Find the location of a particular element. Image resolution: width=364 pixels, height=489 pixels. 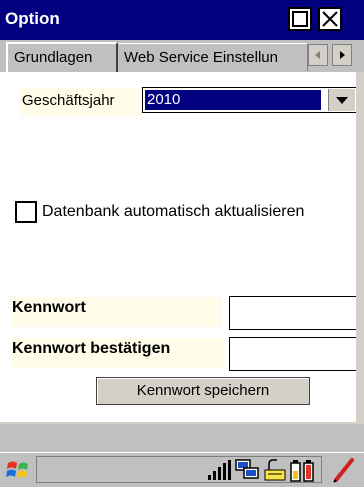

arrow-right-icon is located at coordinates (342, 55).